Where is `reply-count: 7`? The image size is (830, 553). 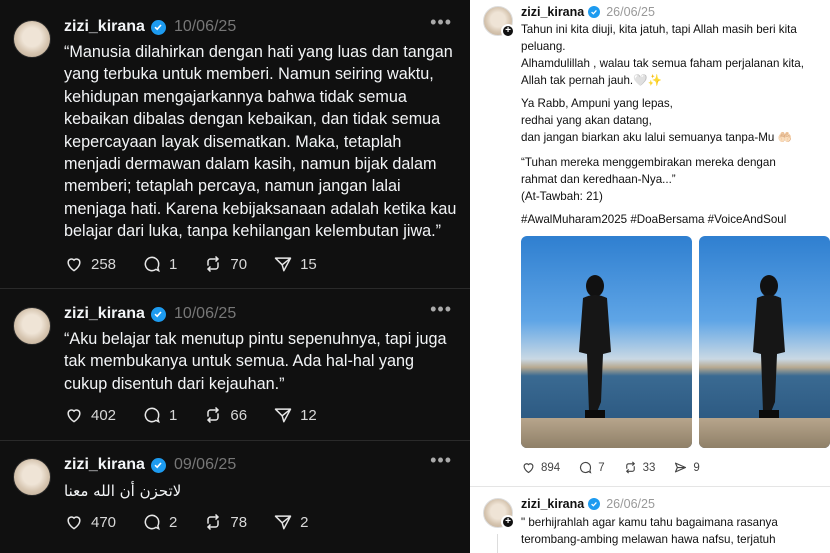 reply-count: 7 is located at coordinates (601, 467).